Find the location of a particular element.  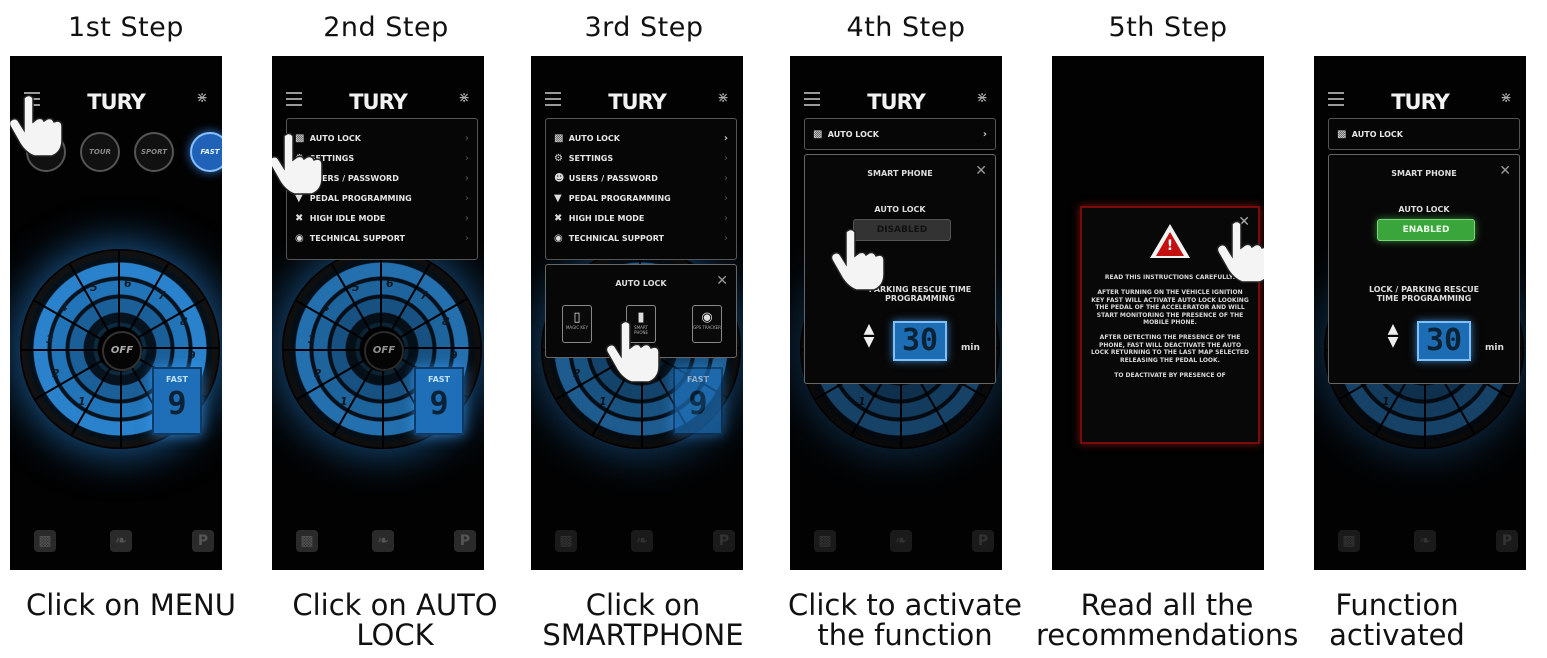

step-1-title: 1st Step is located at coordinates (126, 27).